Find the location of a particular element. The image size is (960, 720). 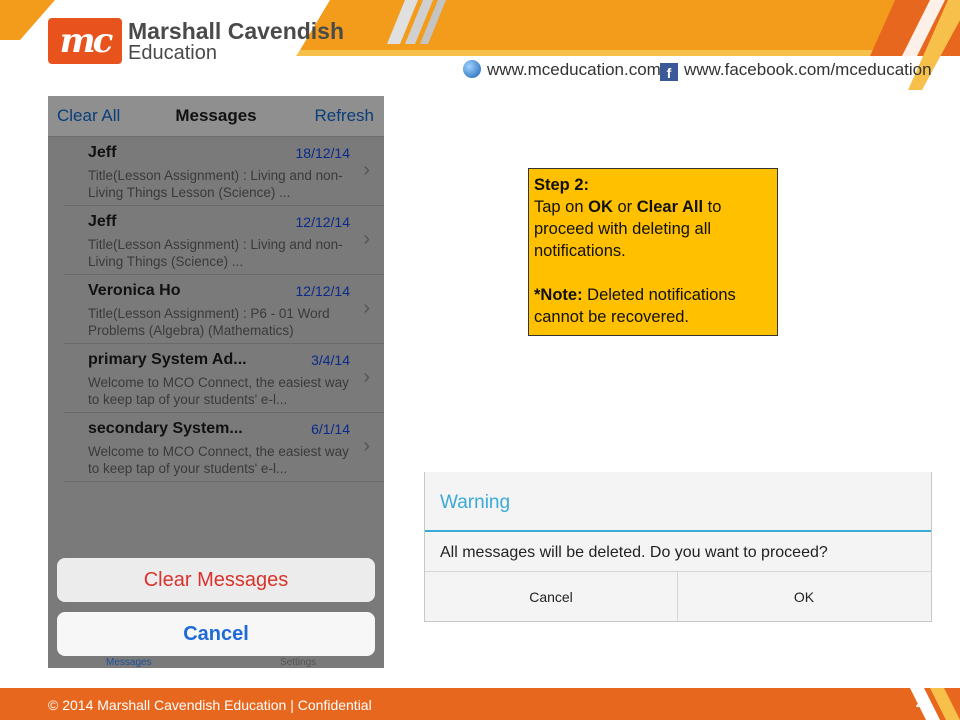

brand-name-line1: Marshall Cavendish is located at coordinates (236, 31).